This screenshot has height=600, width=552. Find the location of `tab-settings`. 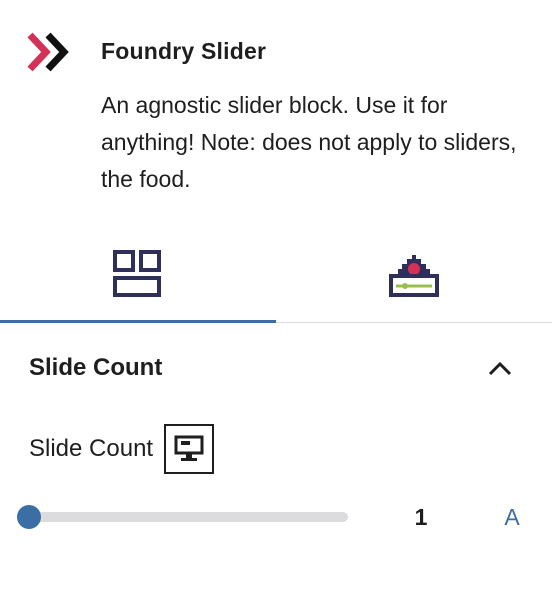

tab-settings is located at coordinates (414, 275).